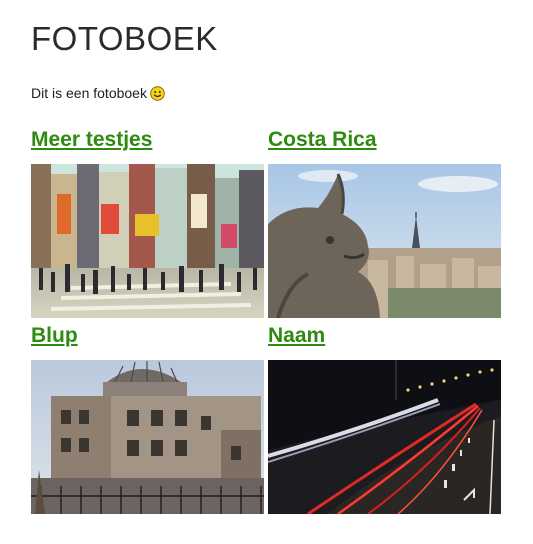 Image resolution: width=533 pixels, height=544 pixels. Describe the element at coordinates (385, 336) in the screenshot. I see `album-title-link: Naam` at that location.